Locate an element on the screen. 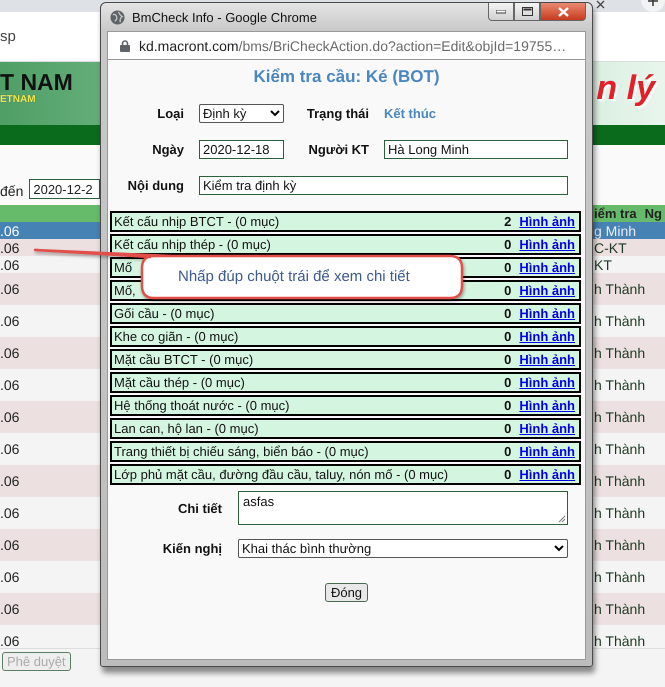 The width and height of the screenshot is (665, 687). field-label: Trạng thái is located at coordinates (337, 113).